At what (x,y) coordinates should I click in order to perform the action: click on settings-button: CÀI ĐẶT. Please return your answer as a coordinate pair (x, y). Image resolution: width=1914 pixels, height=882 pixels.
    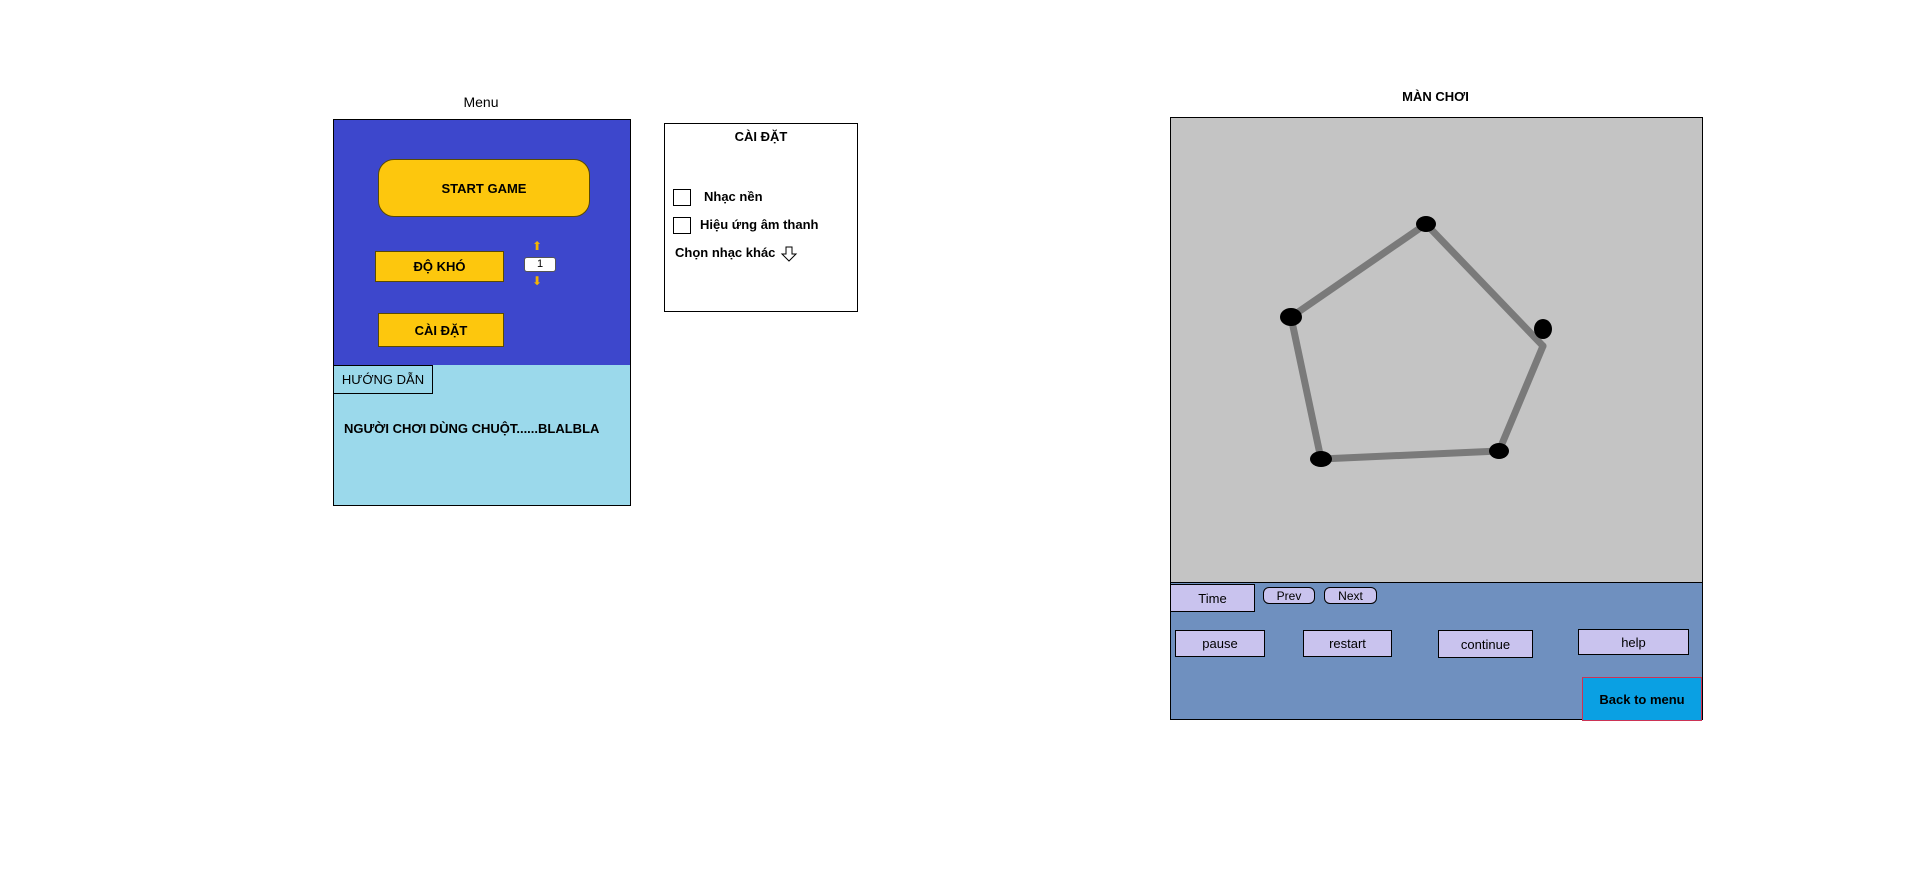
    Looking at the image, I should click on (441, 330).